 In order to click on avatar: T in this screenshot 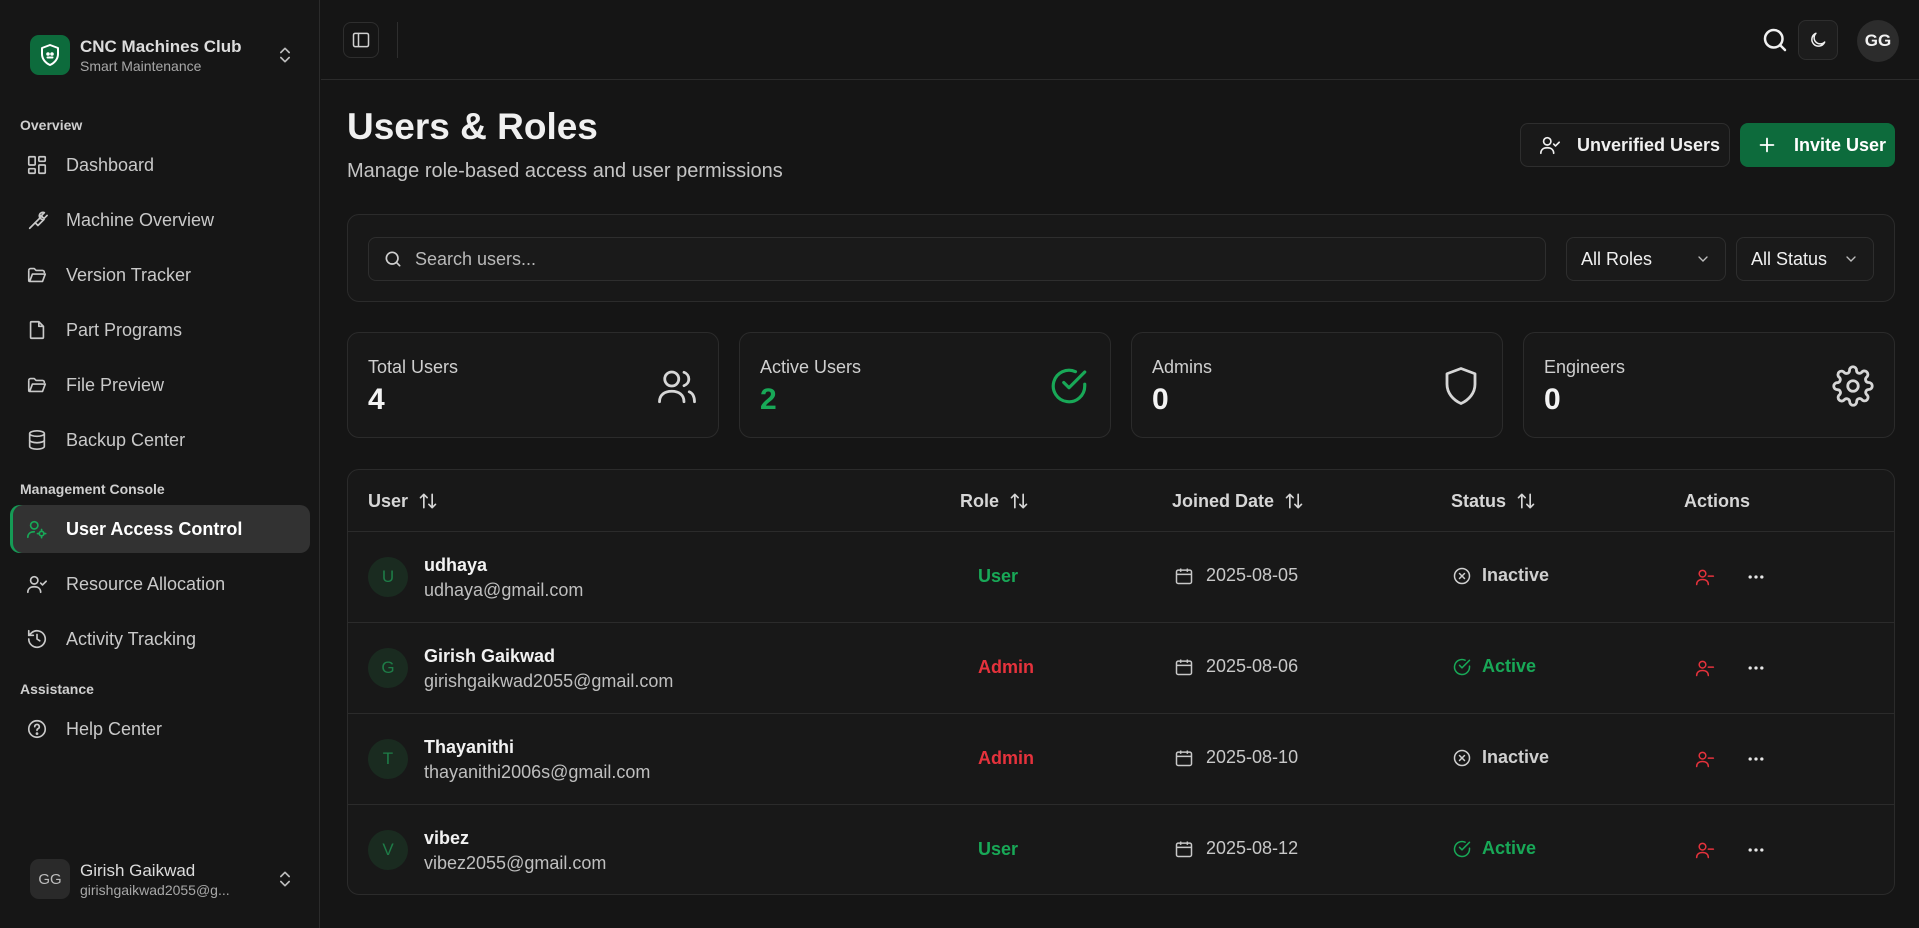, I will do `click(388, 759)`.